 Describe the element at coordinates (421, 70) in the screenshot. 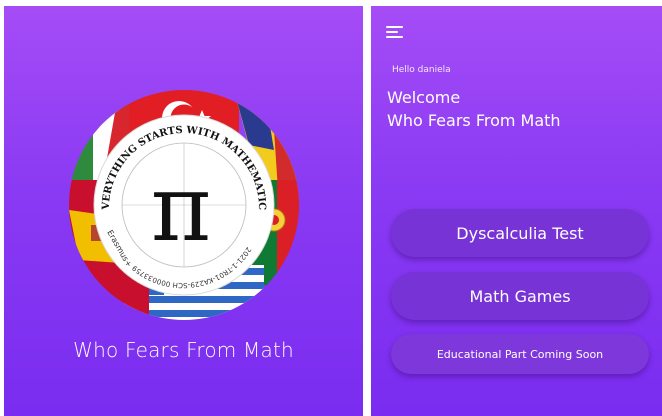

I see `greeting-text: Hello daniela` at that location.